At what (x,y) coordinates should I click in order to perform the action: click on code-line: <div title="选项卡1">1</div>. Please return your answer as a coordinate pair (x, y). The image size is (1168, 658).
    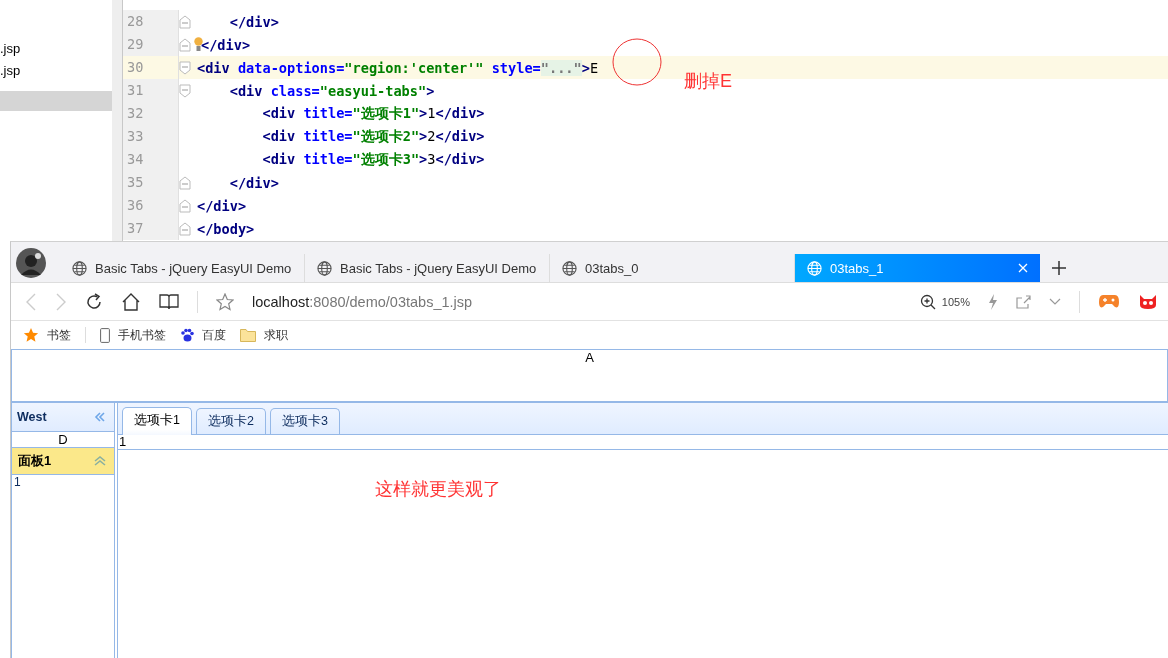
    Looking at the image, I should click on (373, 113).